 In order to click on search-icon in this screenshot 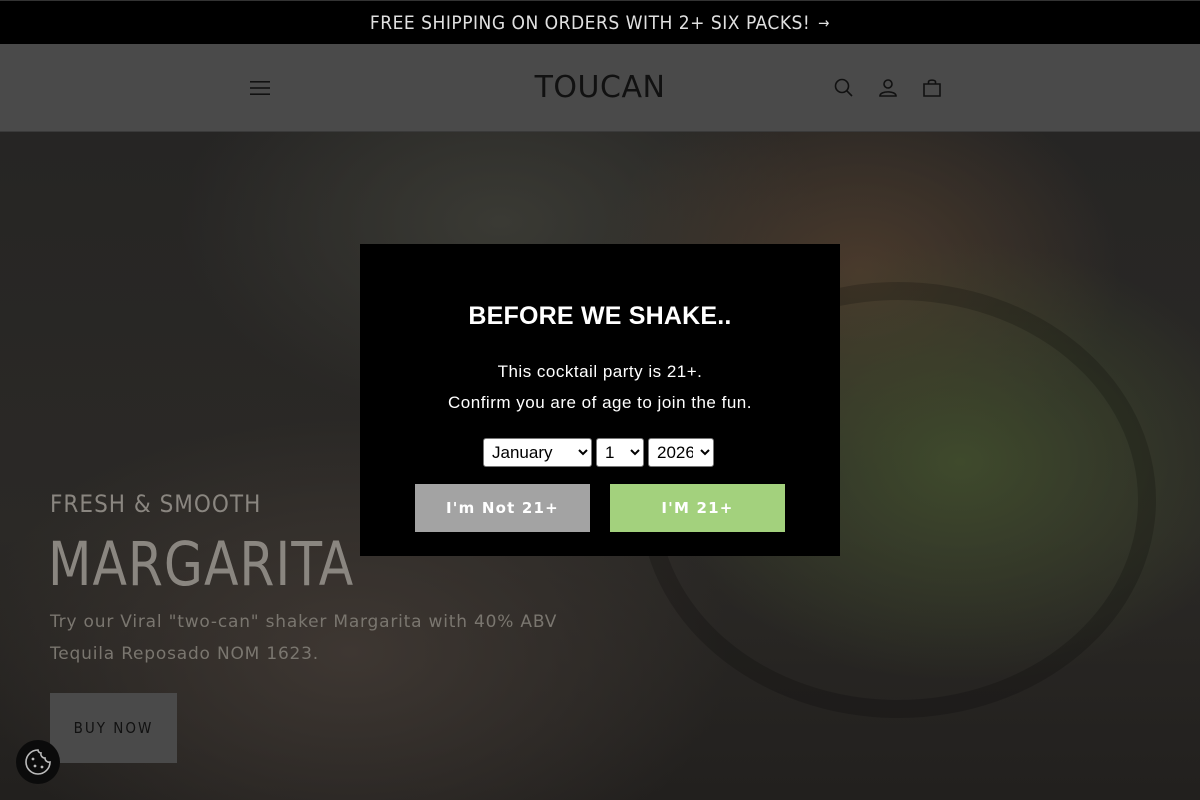, I will do `click(844, 88)`.